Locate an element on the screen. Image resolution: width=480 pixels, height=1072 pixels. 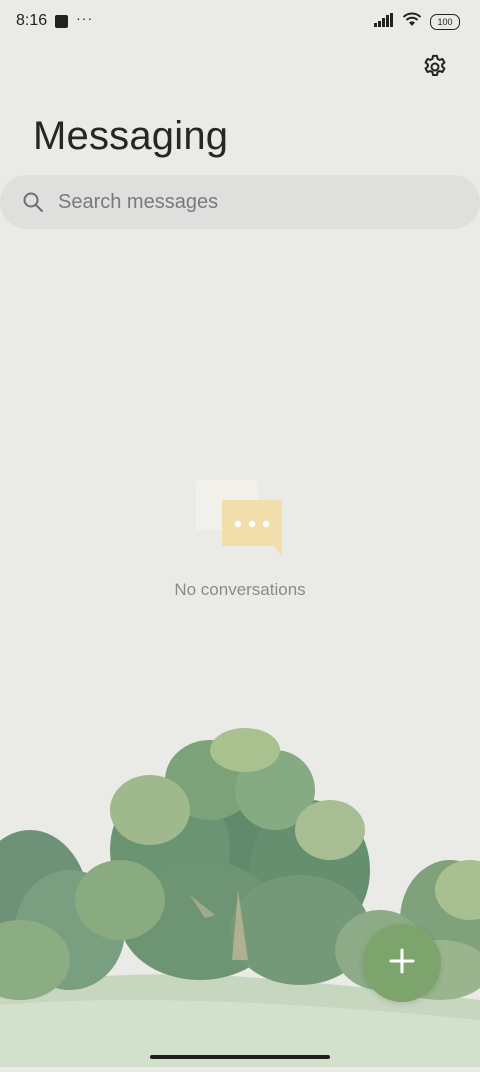
status-bar: 8:16 ··· 100 is located at coordinates (240, 22).